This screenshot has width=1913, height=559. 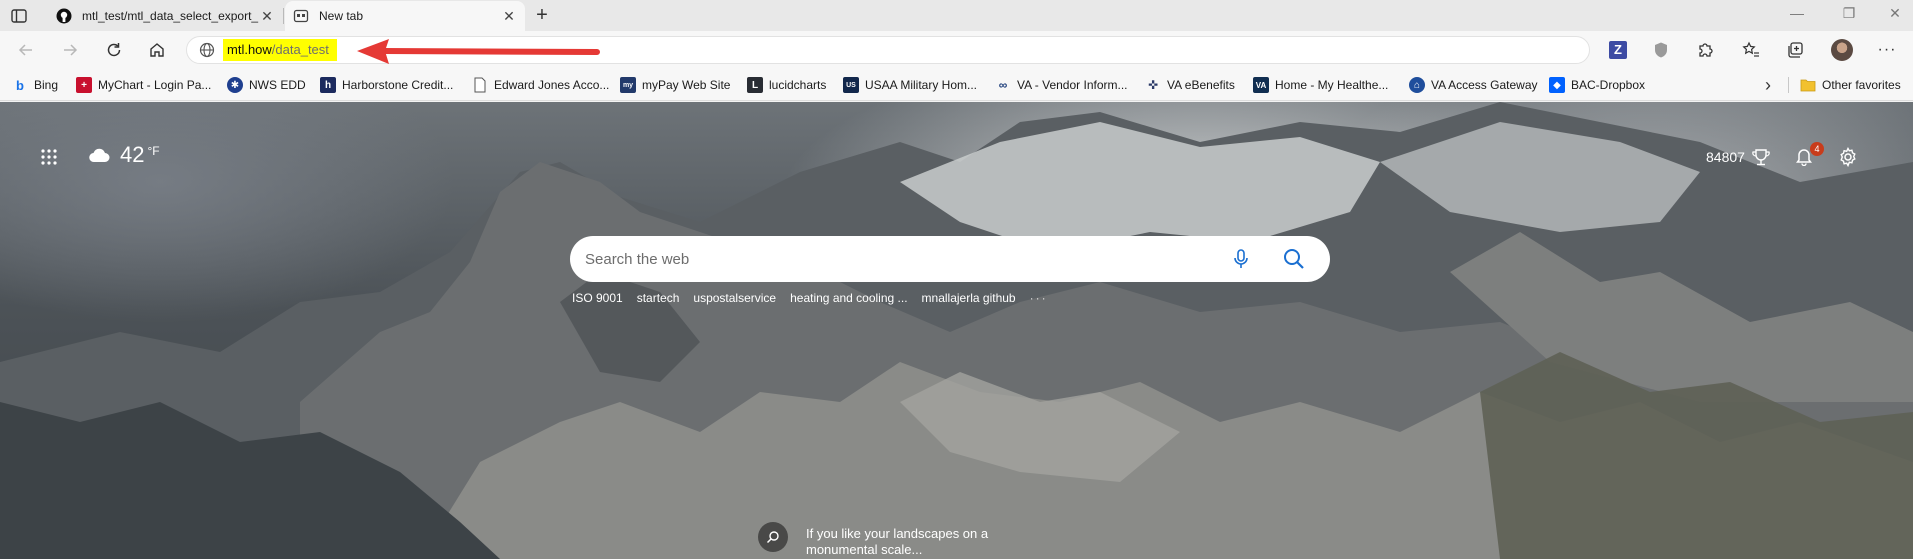 What do you see at coordinates (328, 85) in the screenshot?
I see `harborstone-icon: h` at bounding box center [328, 85].